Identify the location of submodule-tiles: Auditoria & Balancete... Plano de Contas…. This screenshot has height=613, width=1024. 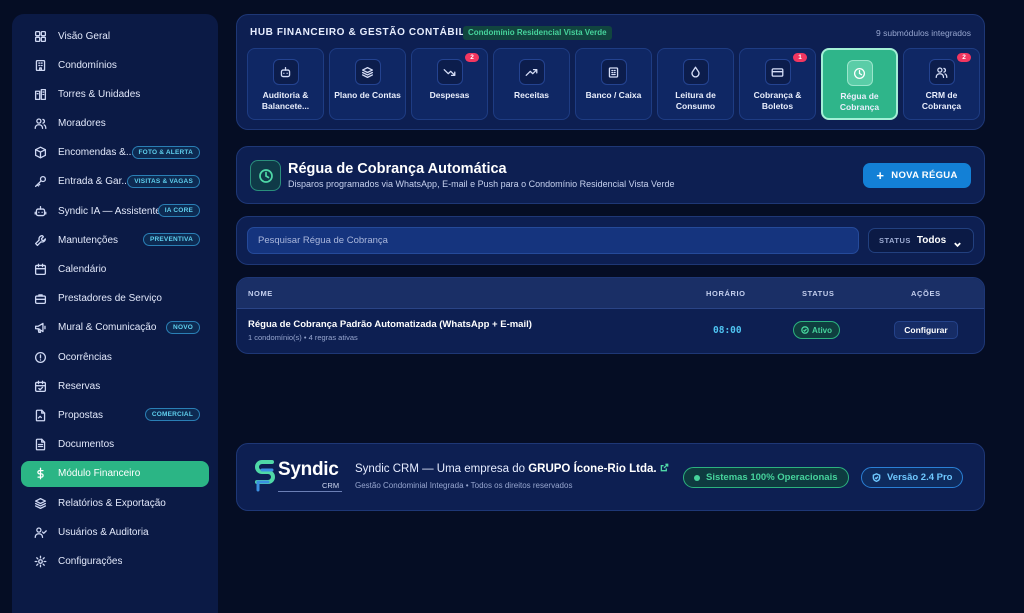
(613, 84).